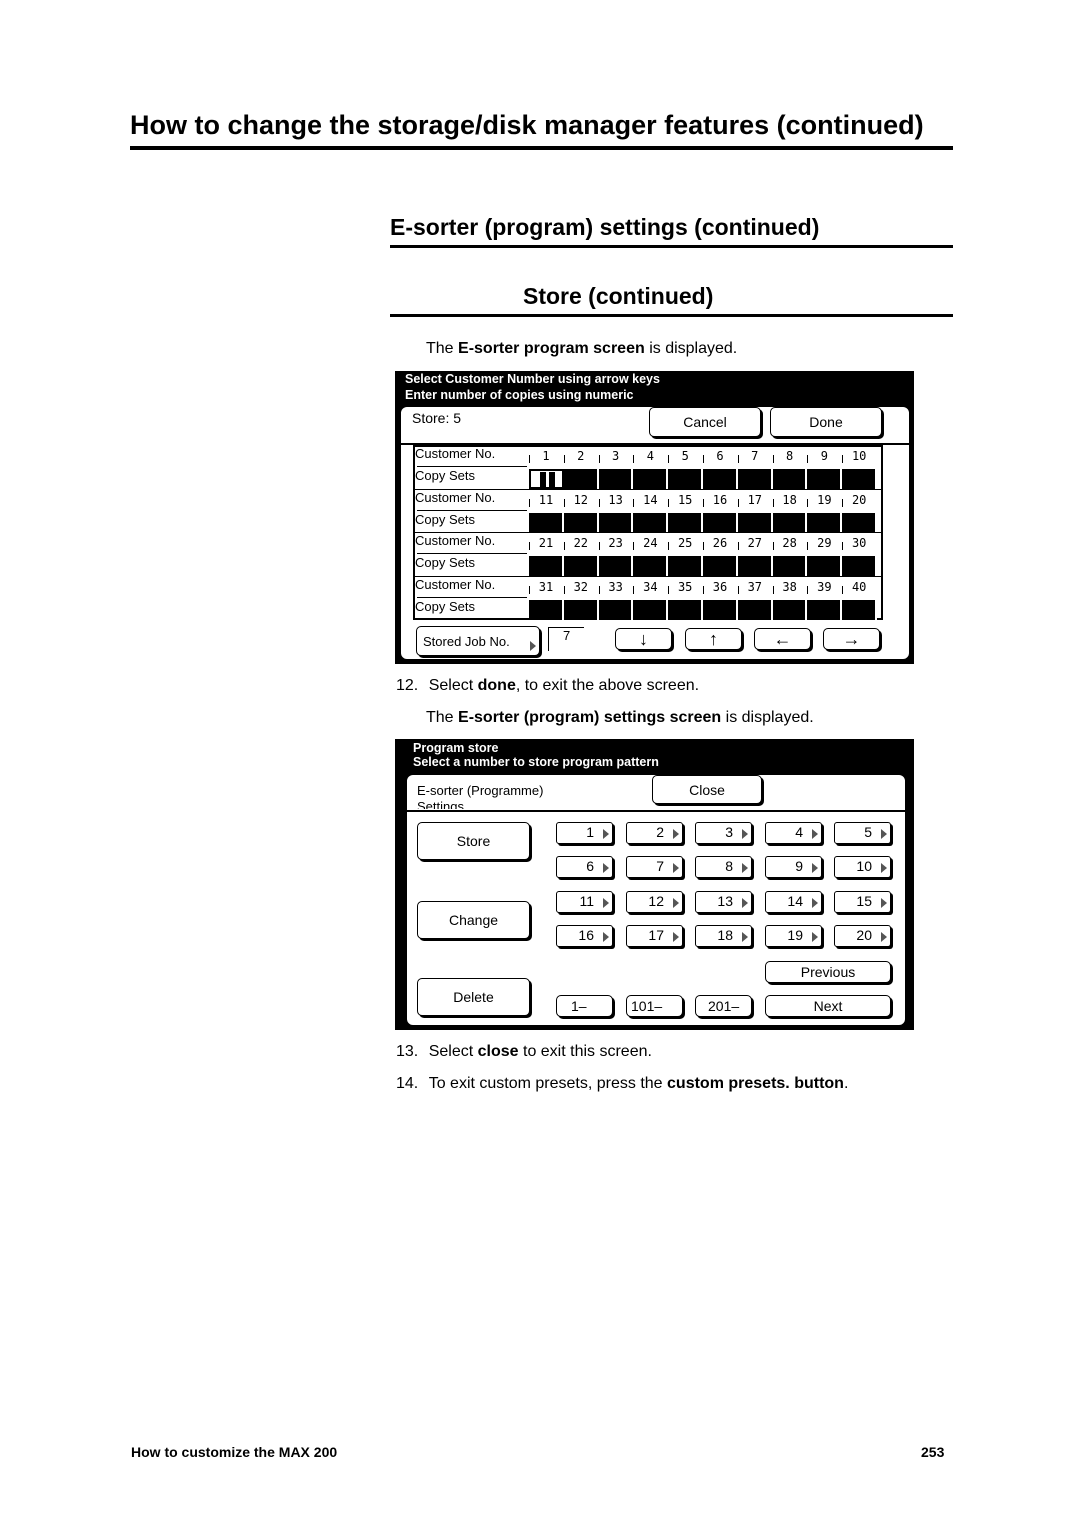  I want to click on program-number-button: 18, so click(723, 936).